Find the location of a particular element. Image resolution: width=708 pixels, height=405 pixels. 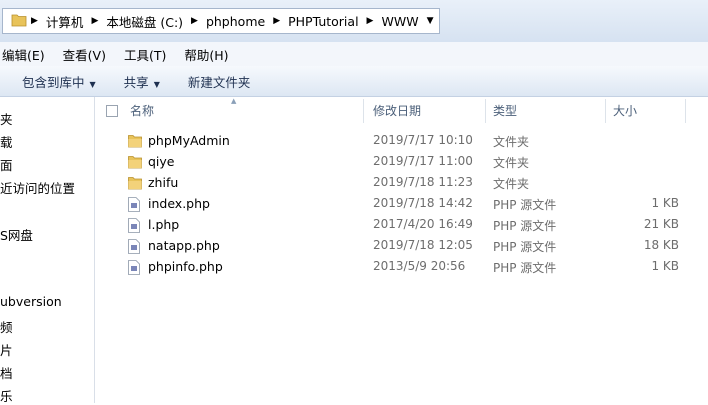

menu-help: 帮助(H) is located at coordinates (206, 54).